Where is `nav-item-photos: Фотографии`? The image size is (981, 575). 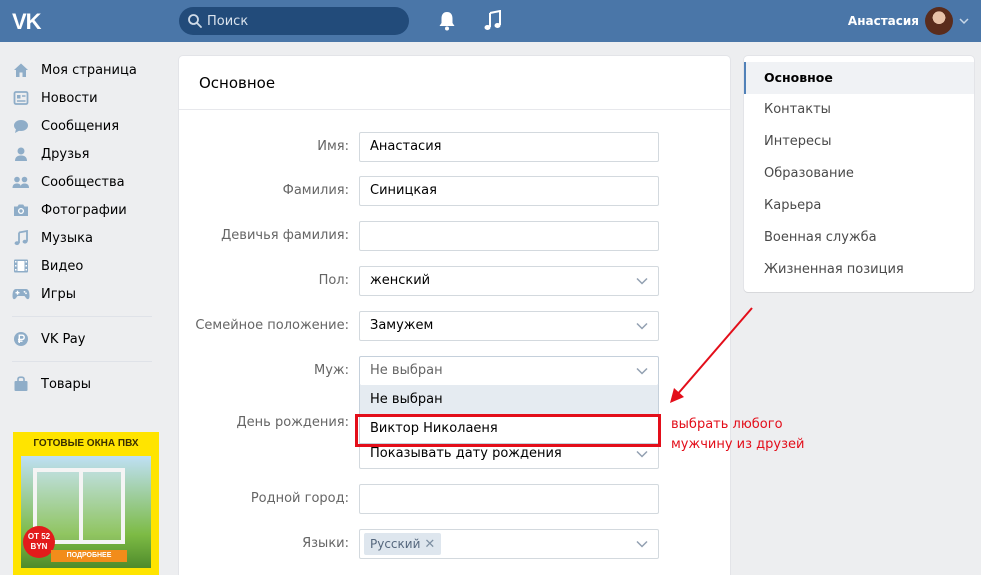
nav-item-photos: Фотографии is located at coordinates (87, 210).